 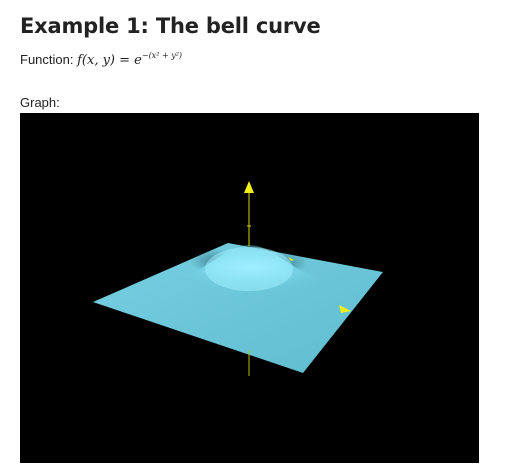 I want to click on function-label: Function:, so click(x=47, y=59).